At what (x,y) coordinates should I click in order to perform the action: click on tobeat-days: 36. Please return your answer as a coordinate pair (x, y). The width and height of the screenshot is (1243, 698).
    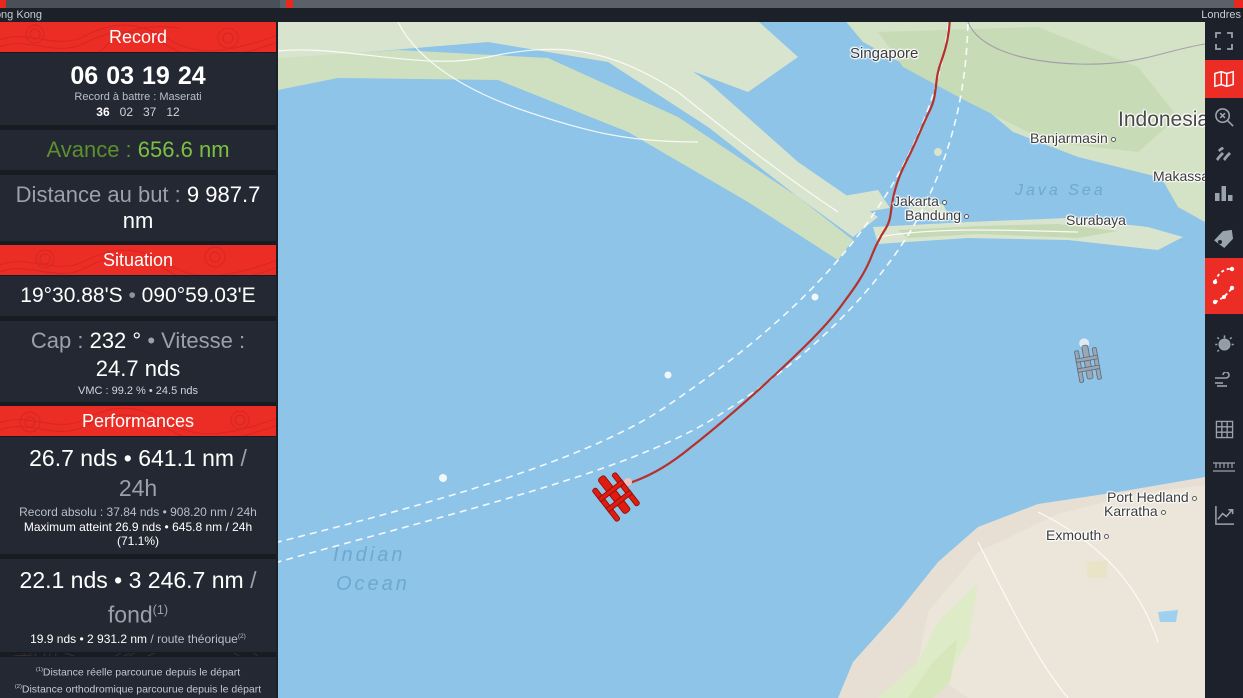
    Looking at the image, I should click on (103, 112).